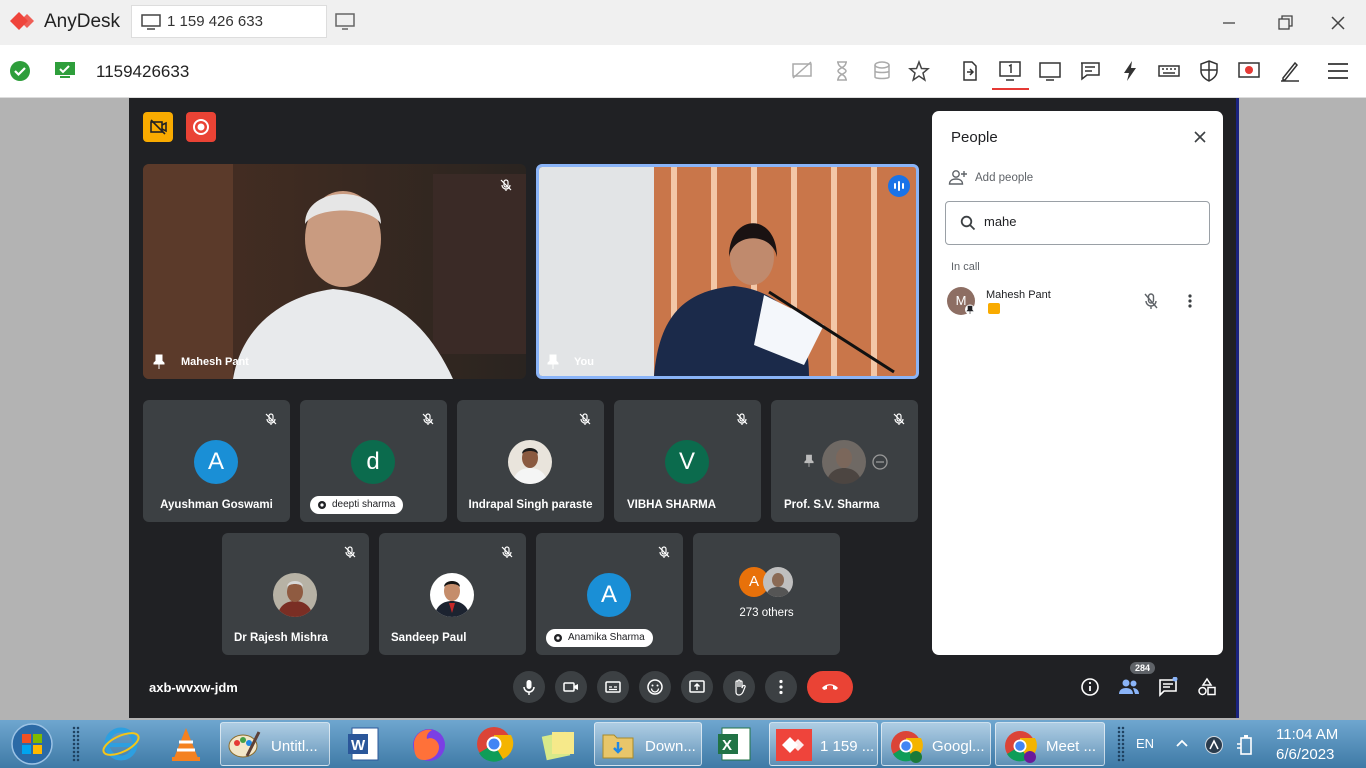 This screenshot has height=768, width=1366. What do you see at coordinates (599, 638) in the screenshot?
I see `participant-name-pill: Anamika Sharma` at bounding box center [599, 638].